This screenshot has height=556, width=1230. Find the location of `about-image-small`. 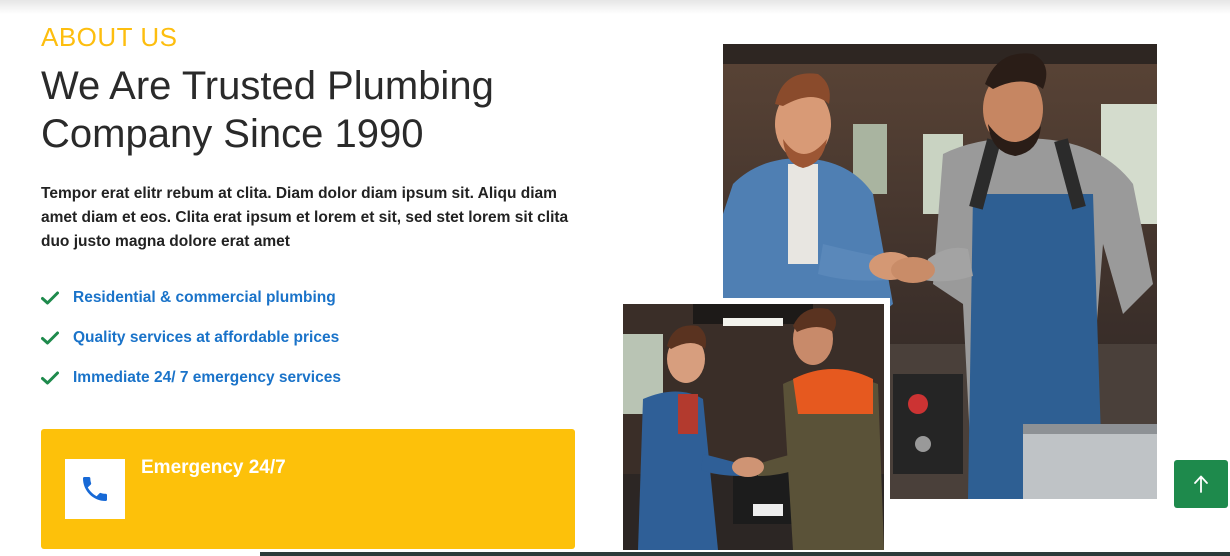

about-image-small is located at coordinates (753, 427).